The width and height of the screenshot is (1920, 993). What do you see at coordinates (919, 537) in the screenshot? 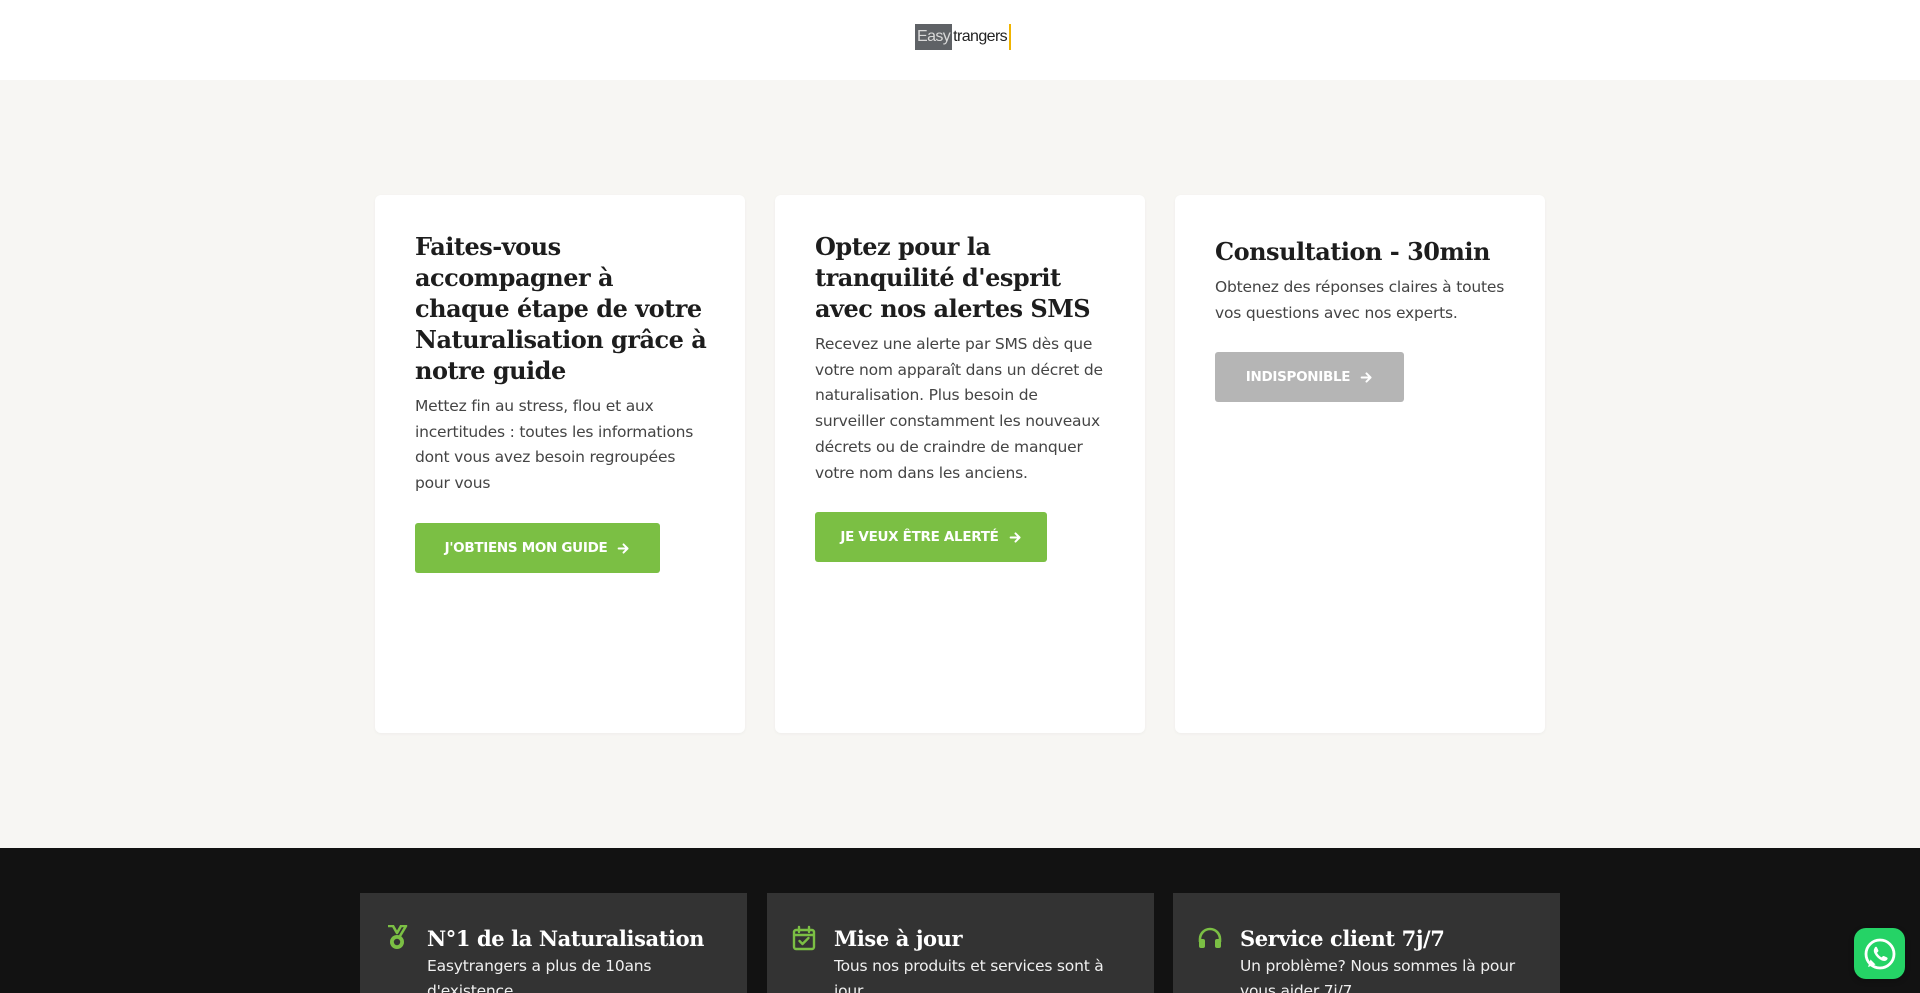
I see `sms-alert-button-label: Je veux être alerté` at bounding box center [919, 537].